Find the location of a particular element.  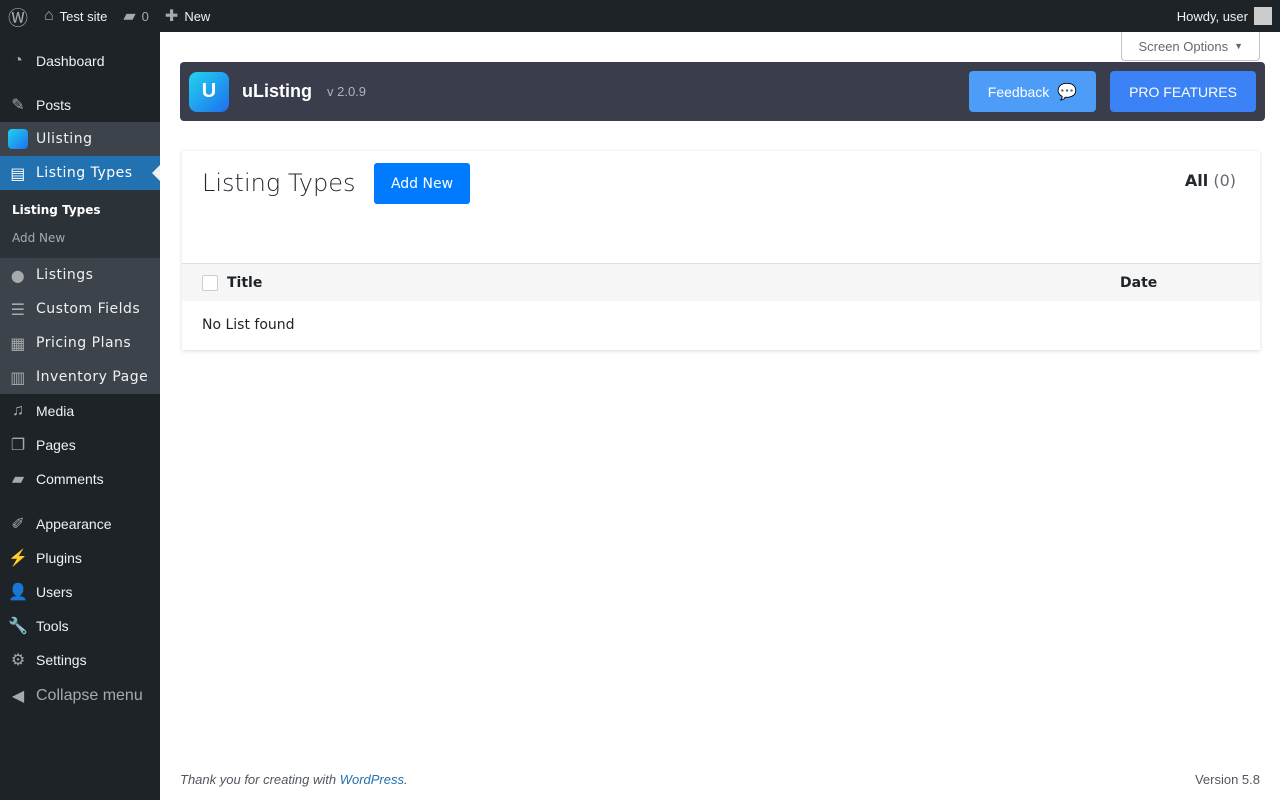

menu-label: Settings is located at coordinates (61, 660).